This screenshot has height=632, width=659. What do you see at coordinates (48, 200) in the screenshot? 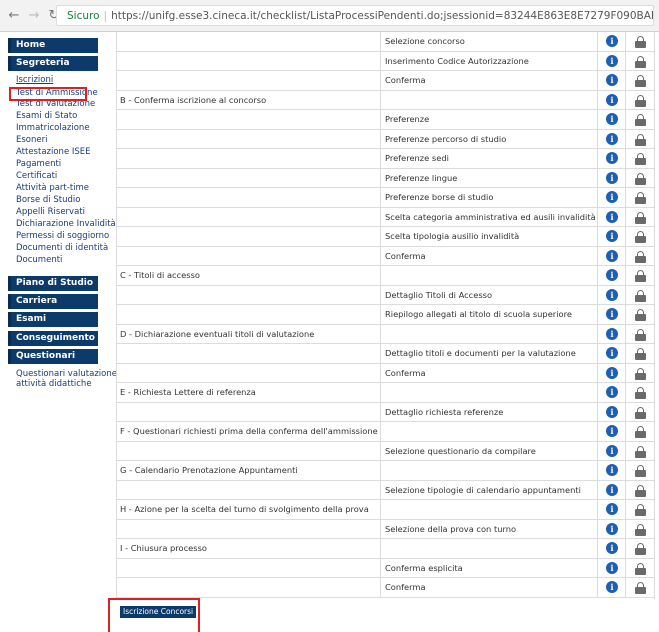
I see `sidebar-link-borse: Borse di Studio` at bounding box center [48, 200].